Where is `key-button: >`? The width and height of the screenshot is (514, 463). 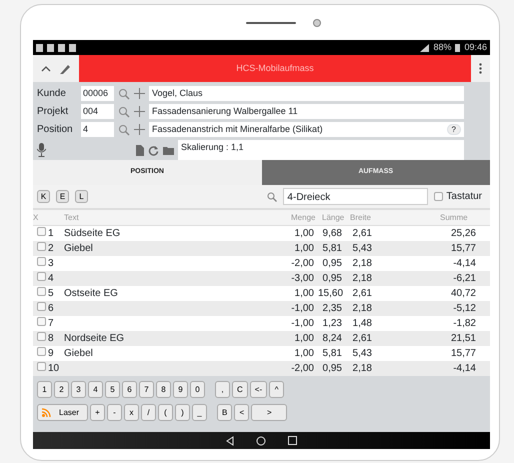 key-button: > is located at coordinates (269, 412).